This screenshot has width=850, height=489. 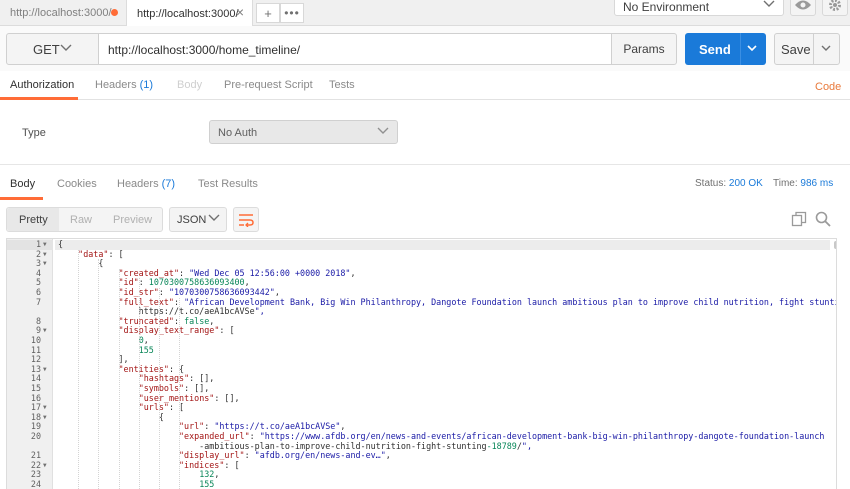 What do you see at coordinates (807, 49) in the screenshot?
I see `save-button: Save` at bounding box center [807, 49].